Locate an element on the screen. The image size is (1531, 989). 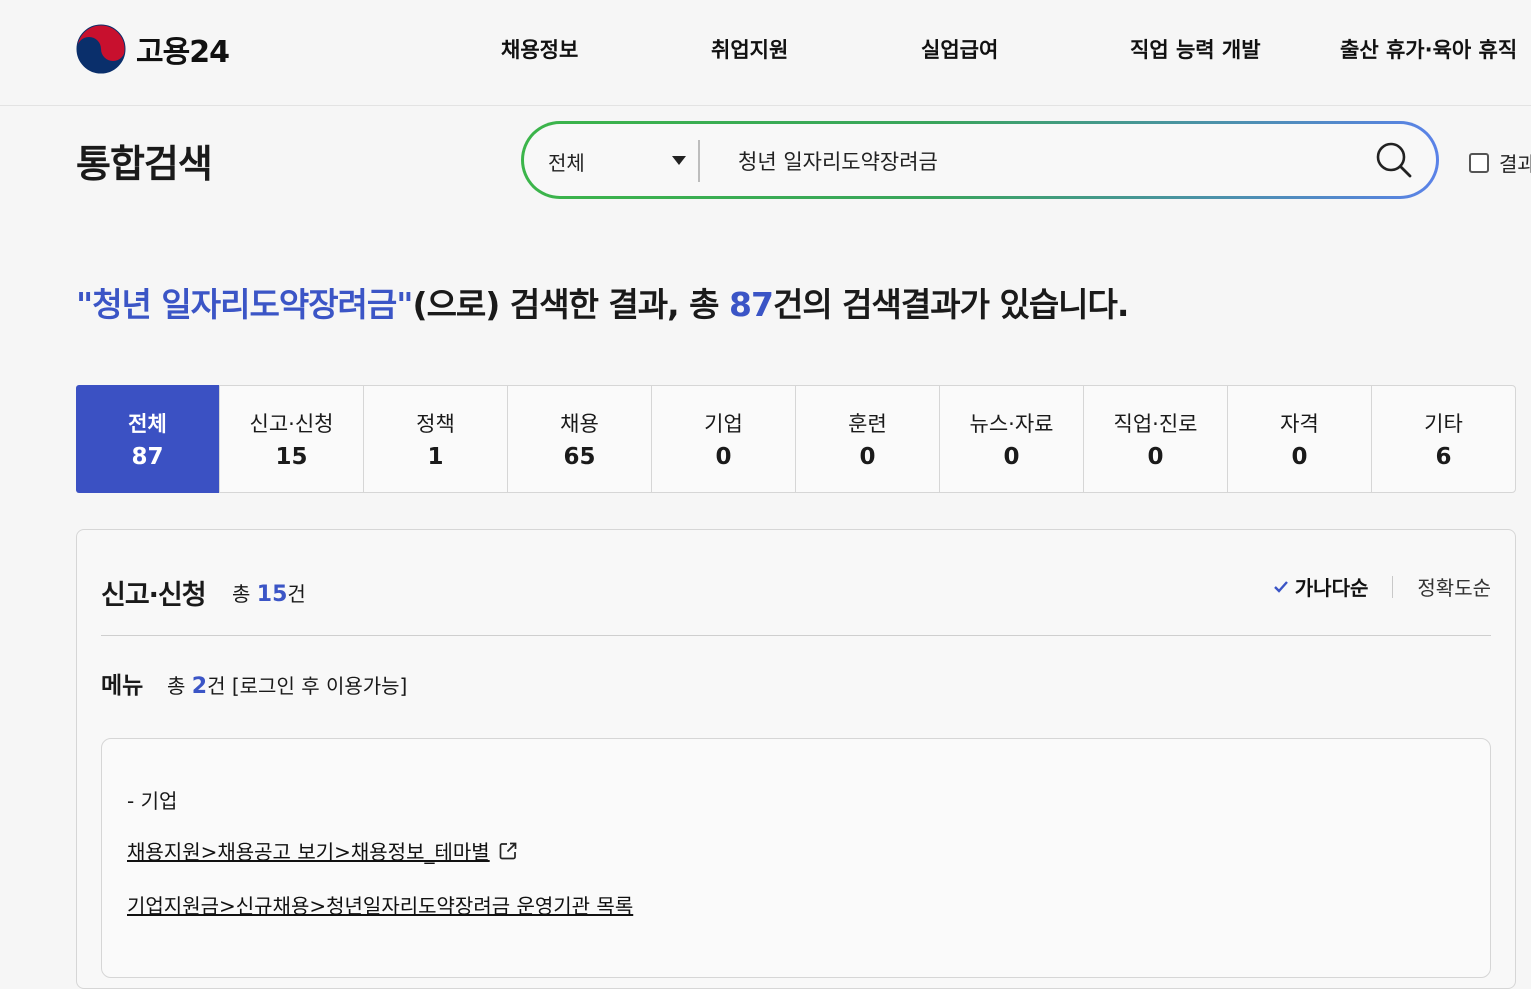
menu-link-operating-agencies: 기업지원금>신규채용>청년일자리도약장려금 운영기관 목록 is located at coordinates (380, 904).